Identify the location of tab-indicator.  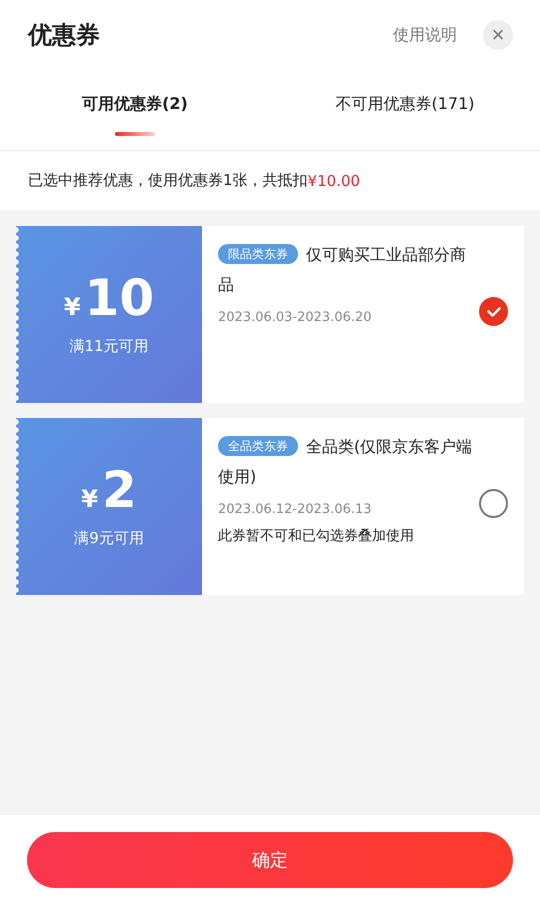
(135, 134).